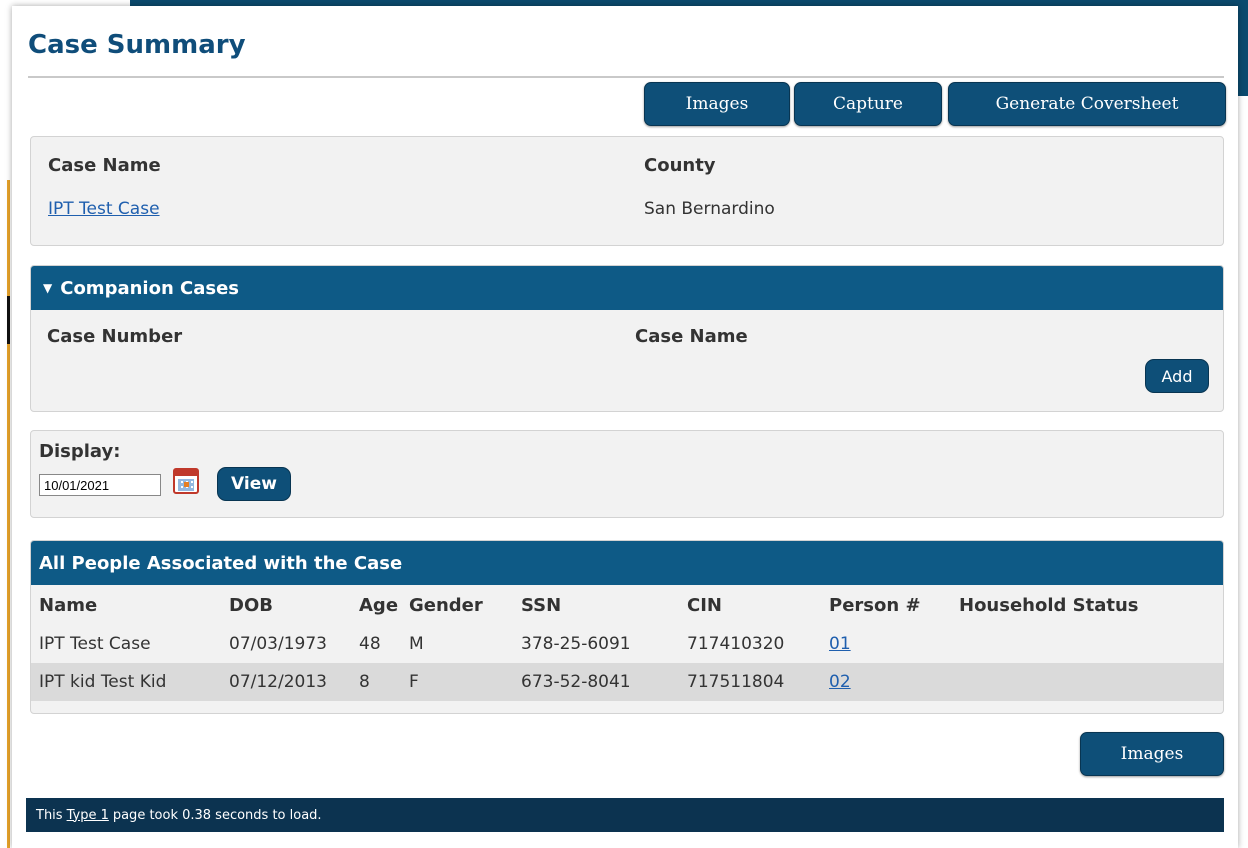 The image size is (1248, 848). I want to click on display-date-panel: Display: View, so click(627, 474).